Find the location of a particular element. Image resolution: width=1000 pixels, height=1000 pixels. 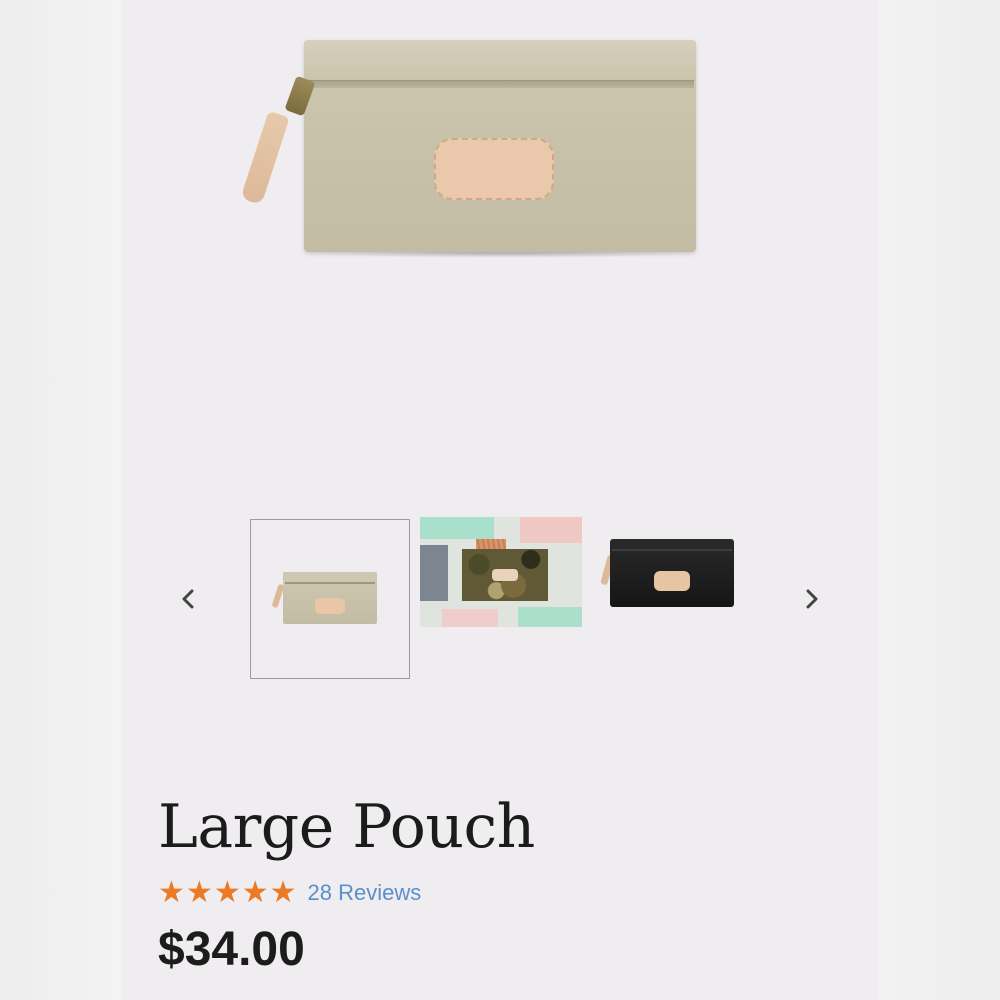

thumbnail-carousel is located at coordinates (500, 600).